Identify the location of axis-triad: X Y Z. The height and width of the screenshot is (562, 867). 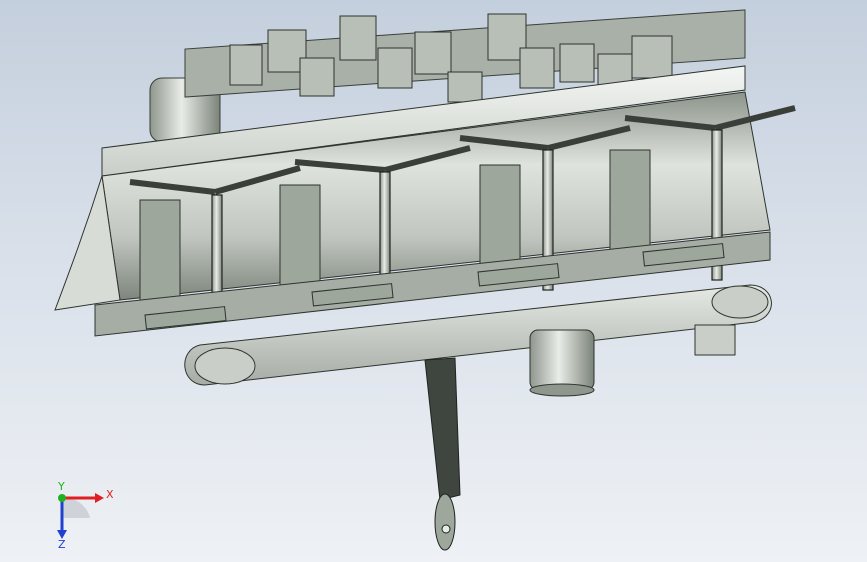
(85, 514).